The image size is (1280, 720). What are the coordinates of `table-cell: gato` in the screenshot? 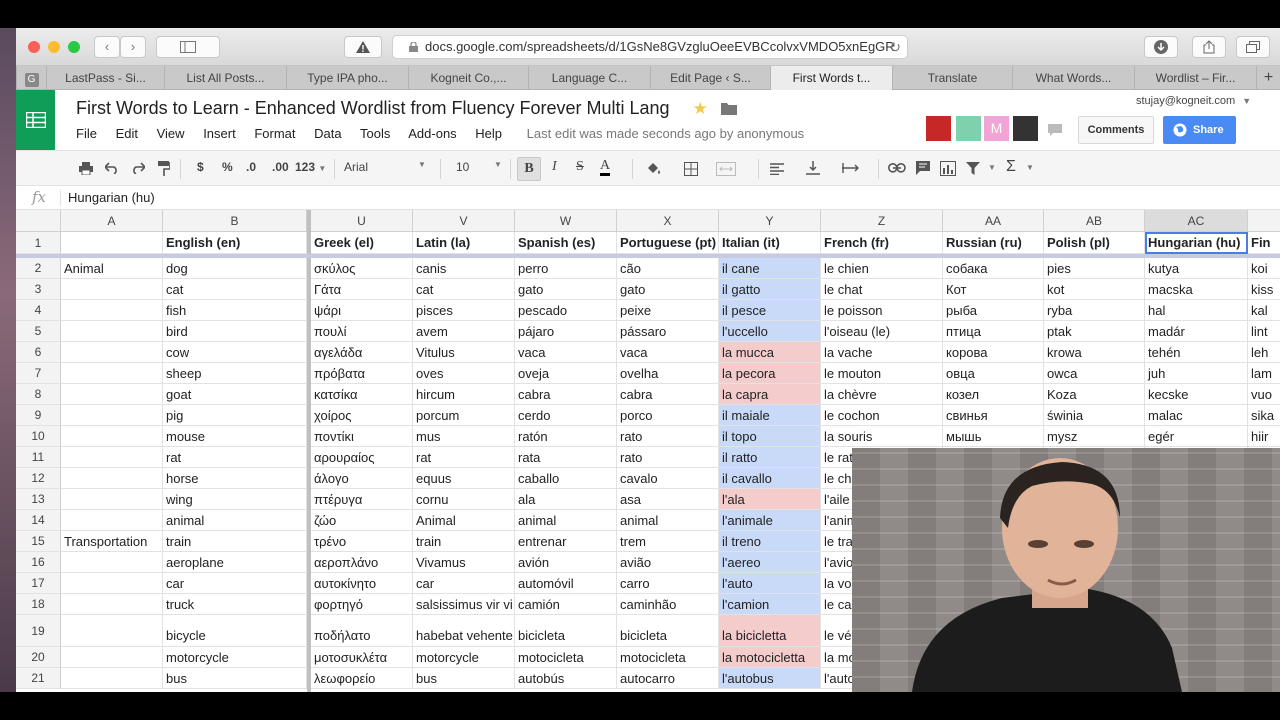 It's located at (566, 289).